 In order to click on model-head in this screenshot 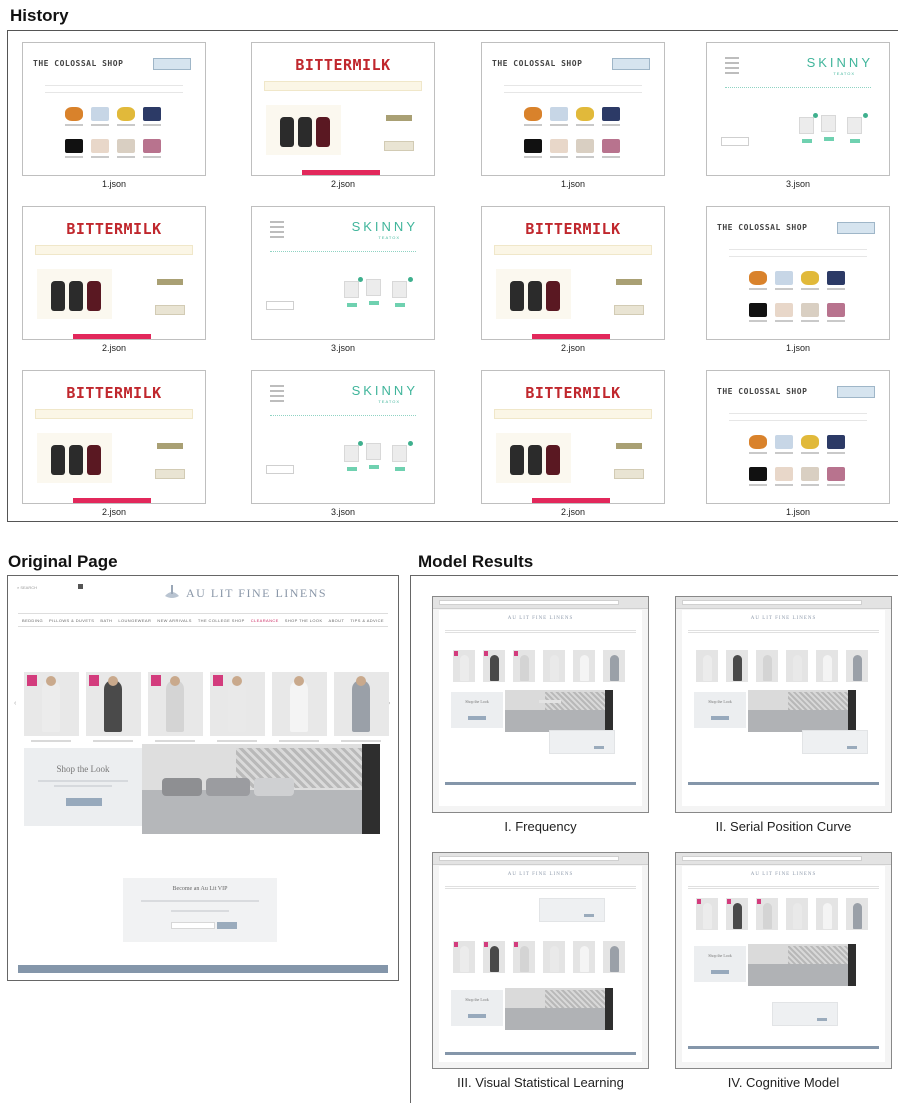, I will do `click(237, 681)`.